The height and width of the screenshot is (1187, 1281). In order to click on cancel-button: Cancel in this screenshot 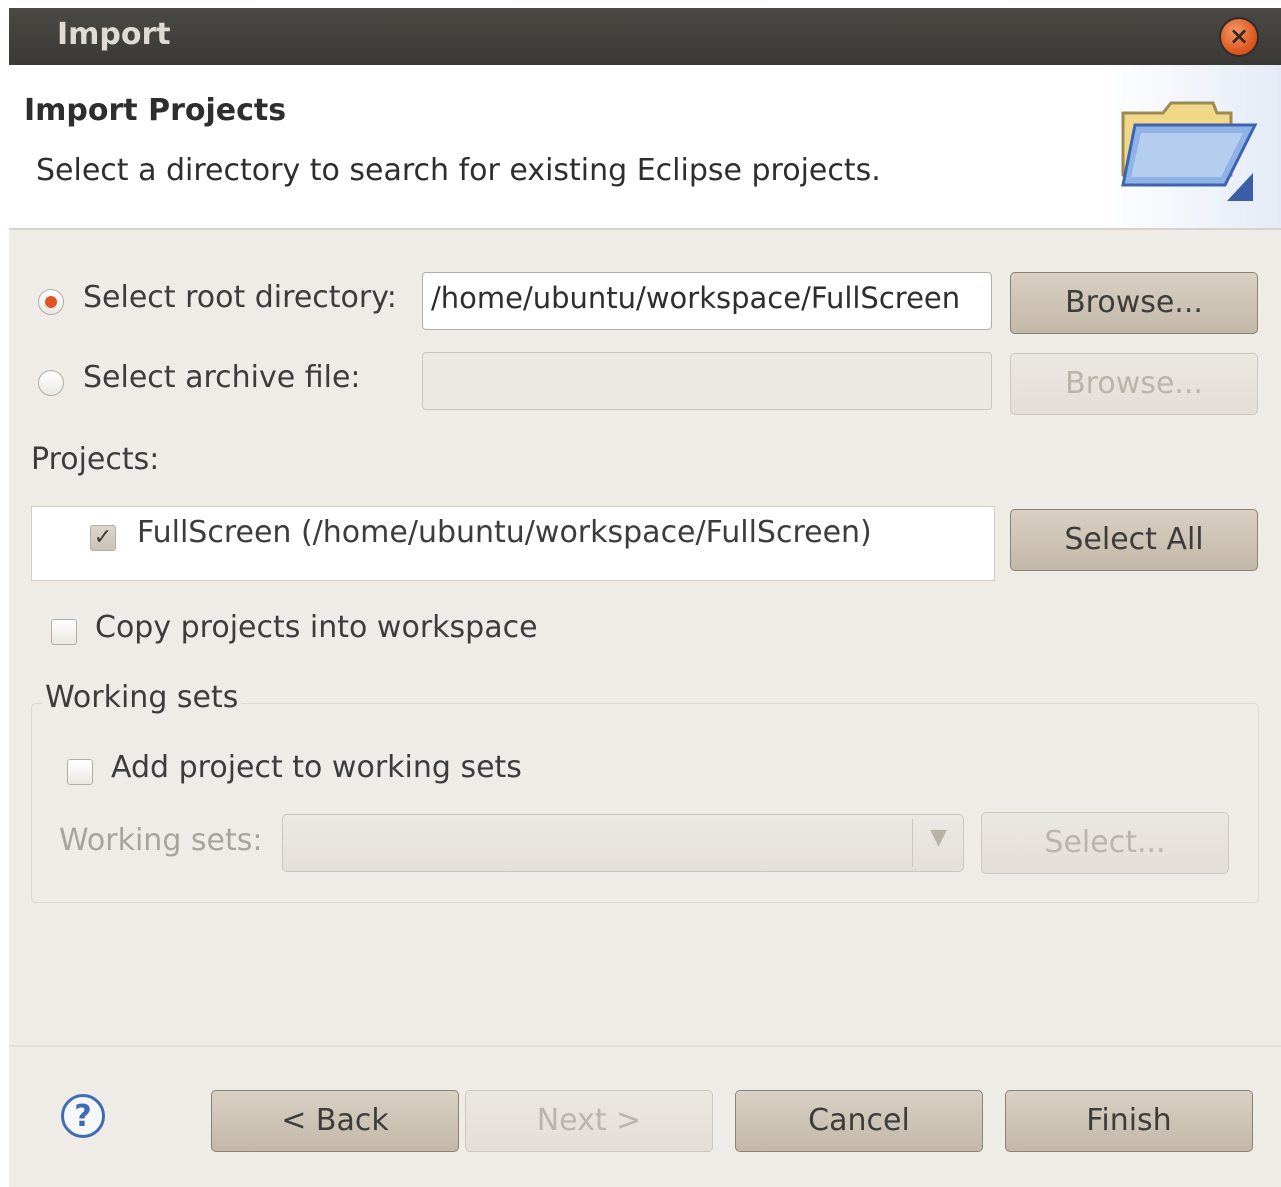, I will do `click(859, 1121)`.